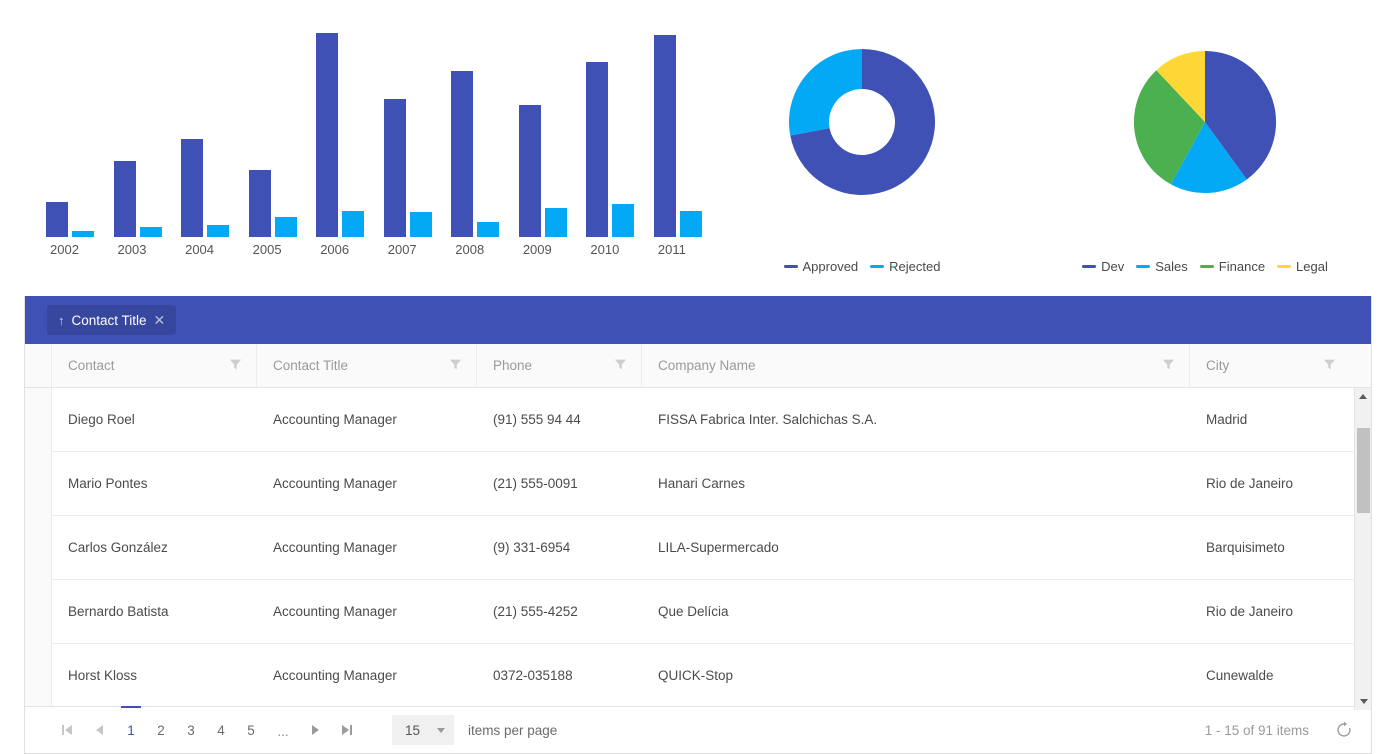 The width and height of the screenshot is (1385, 754). What do you see at coordinates (61, 320) in the screenshot?
I see `sort-ascending-icon: ↑` at bounding box center [61, 320].